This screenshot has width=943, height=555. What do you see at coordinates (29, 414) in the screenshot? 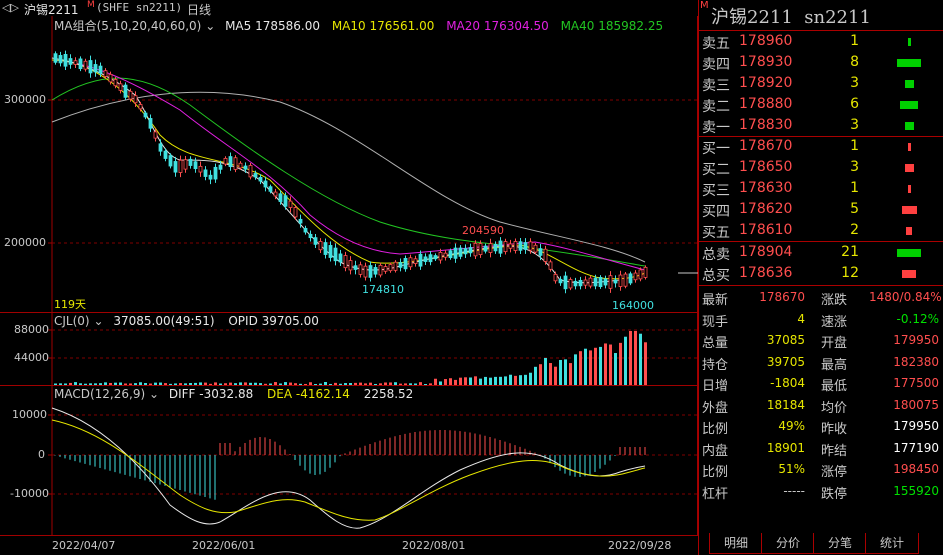
I see `macd-axis-10000: 10000` at bounding box center [29, 414].